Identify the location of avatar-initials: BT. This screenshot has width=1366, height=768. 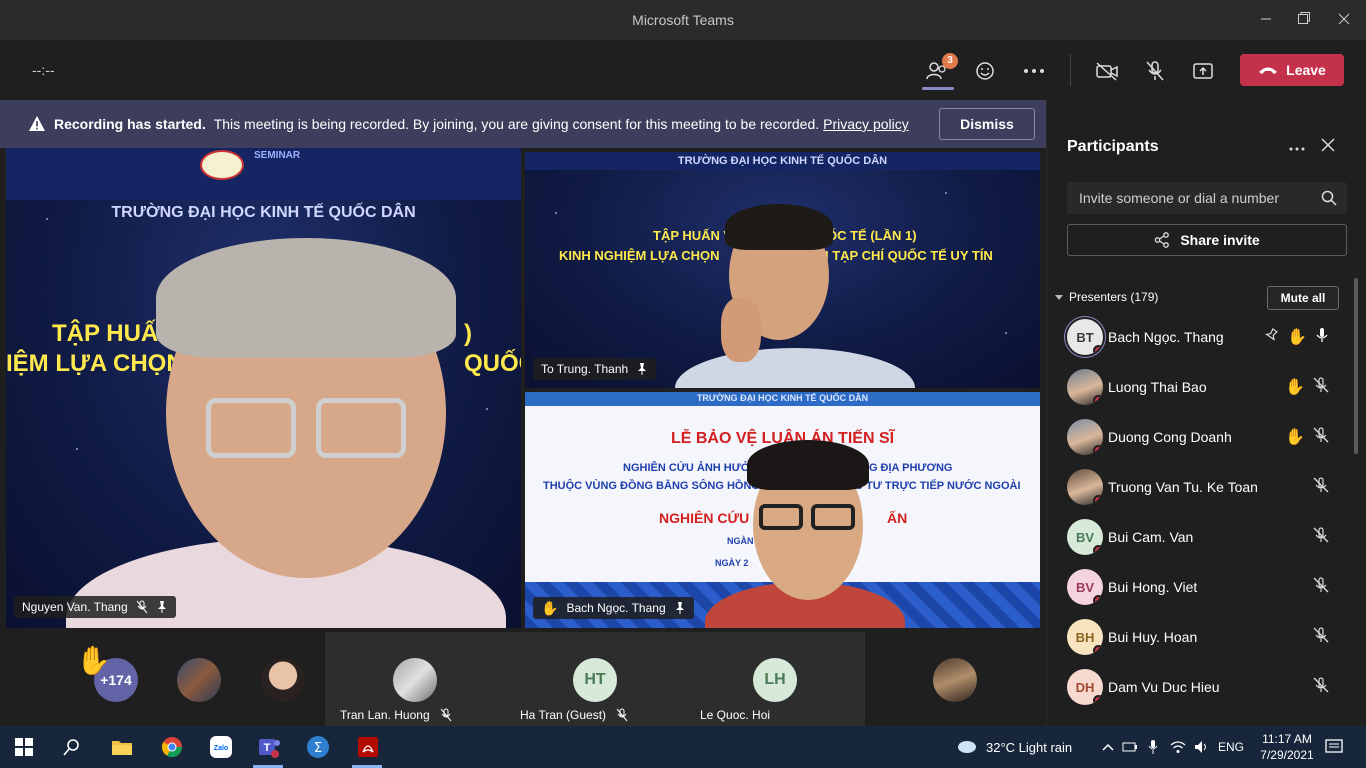
(1085, 337).